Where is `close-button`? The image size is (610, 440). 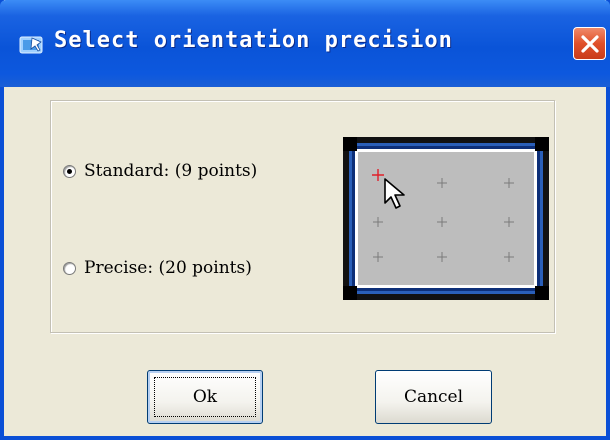 close-button is located at coordinates (589, 43).